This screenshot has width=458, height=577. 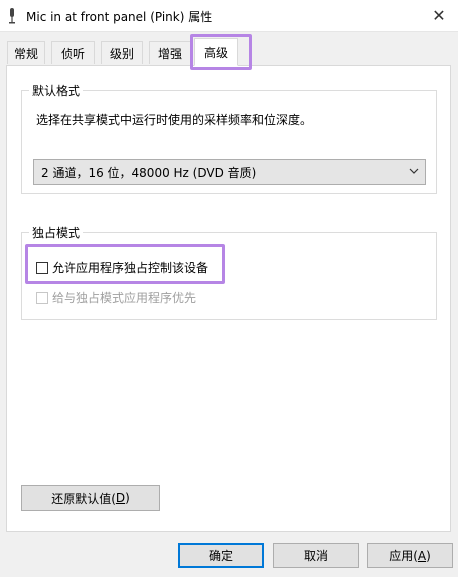 I want to click on allow-exclusive-label: 允许应用程序独占控制该设备, so click(x=130, y=268).